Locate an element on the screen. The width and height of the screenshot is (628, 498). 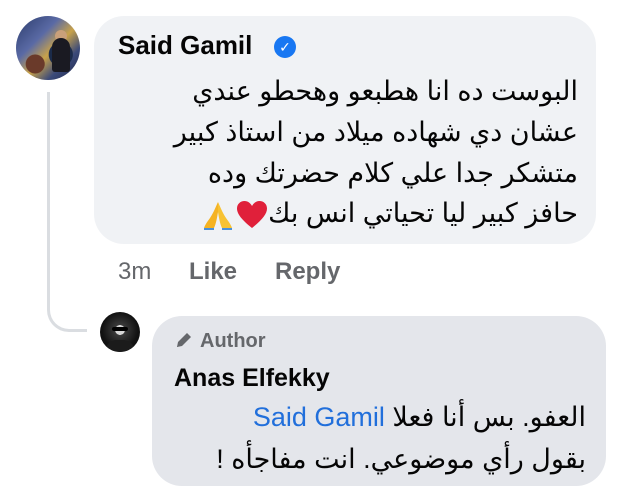
avatar-body is located at coordinates (120, 346).